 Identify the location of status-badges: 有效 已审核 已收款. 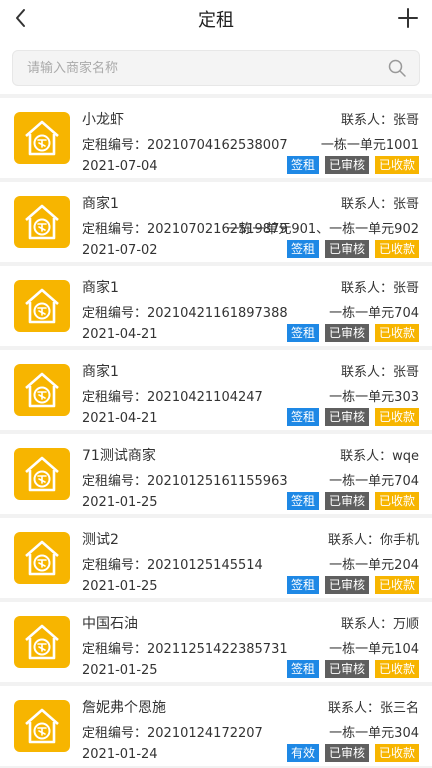
(352, 753).